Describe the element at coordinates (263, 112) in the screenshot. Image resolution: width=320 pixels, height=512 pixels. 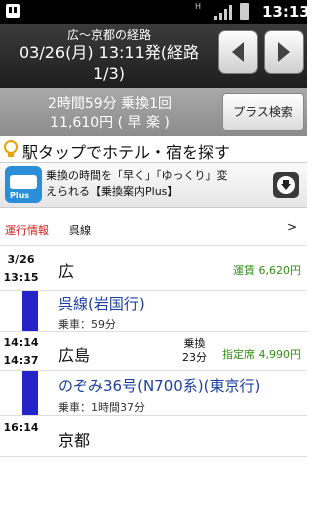
I see `plus-search-button: プラス検索` at that location.